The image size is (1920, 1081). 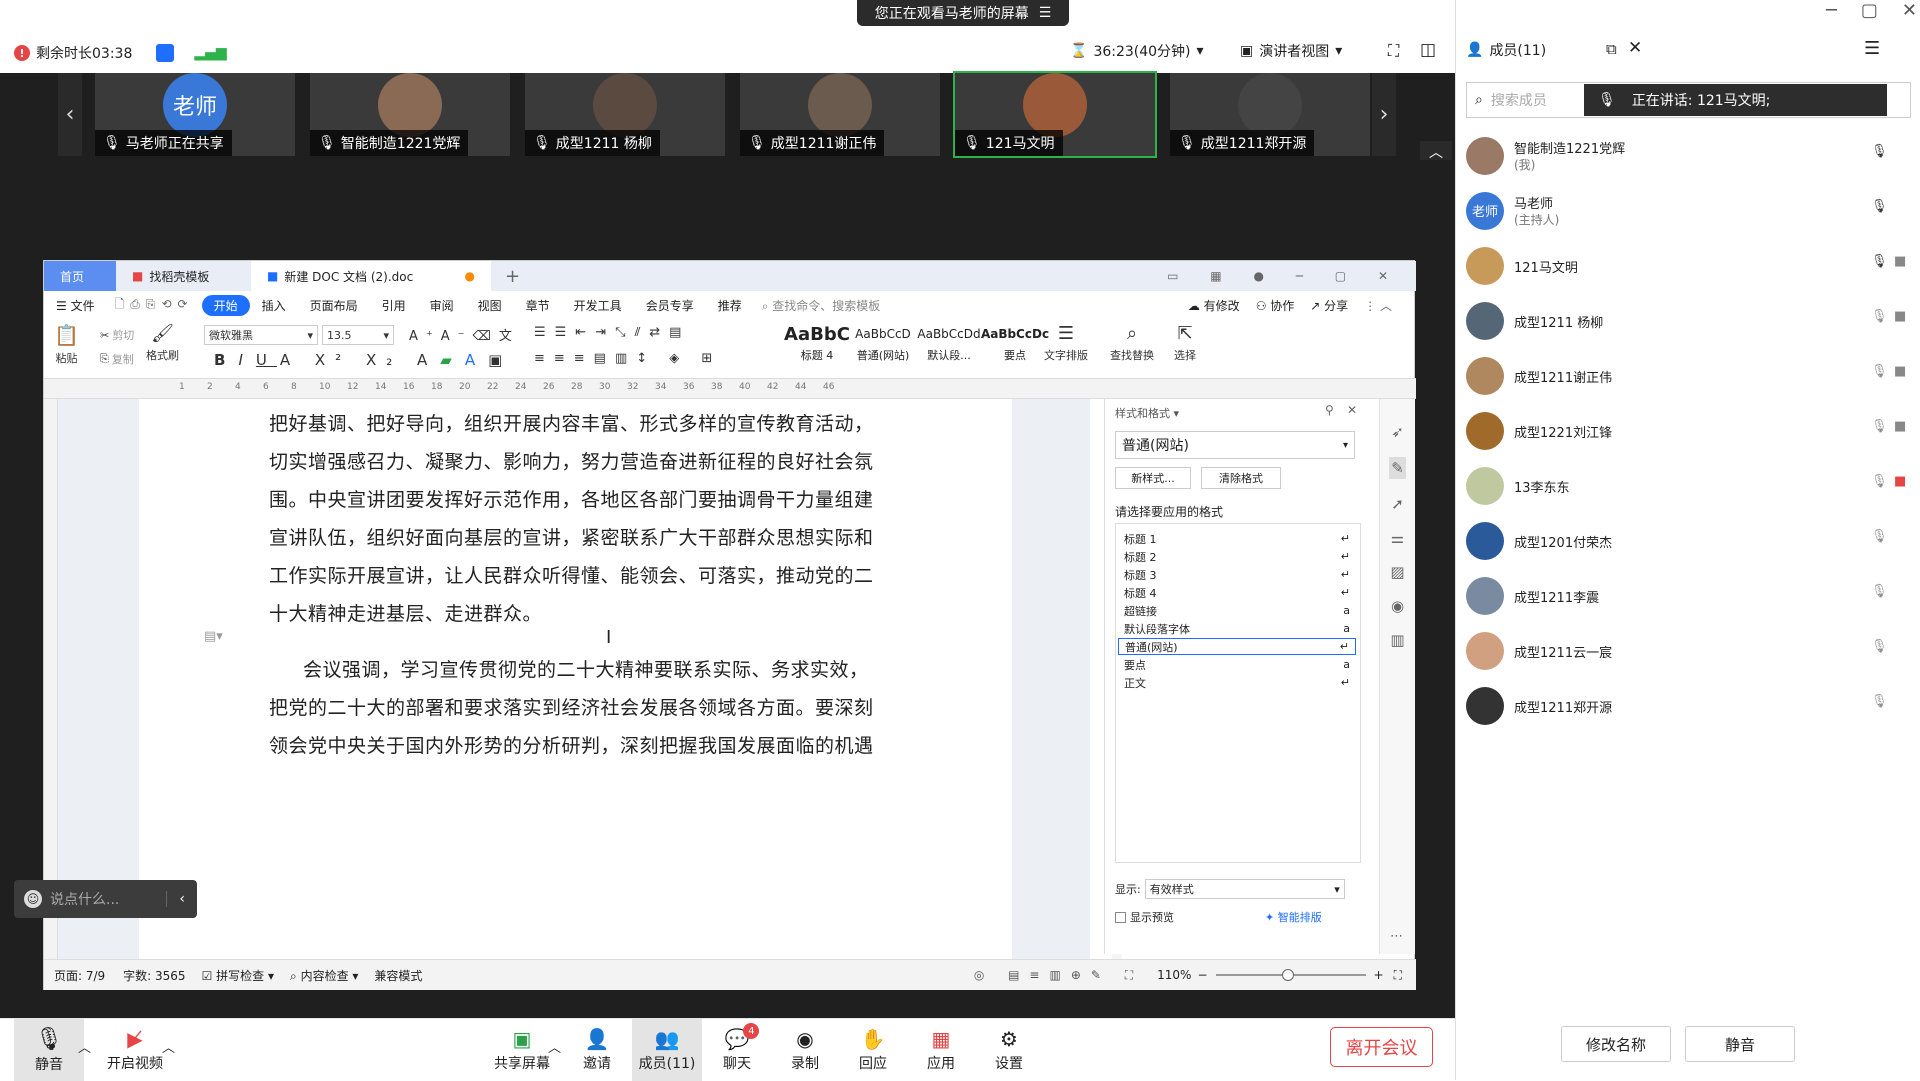 What do you see at coordinates (371, 276) in the screenshot?
I see `tab-document: ■ 新建 DOC 文档 (2).doc ●` at bounding box center [371, 276].